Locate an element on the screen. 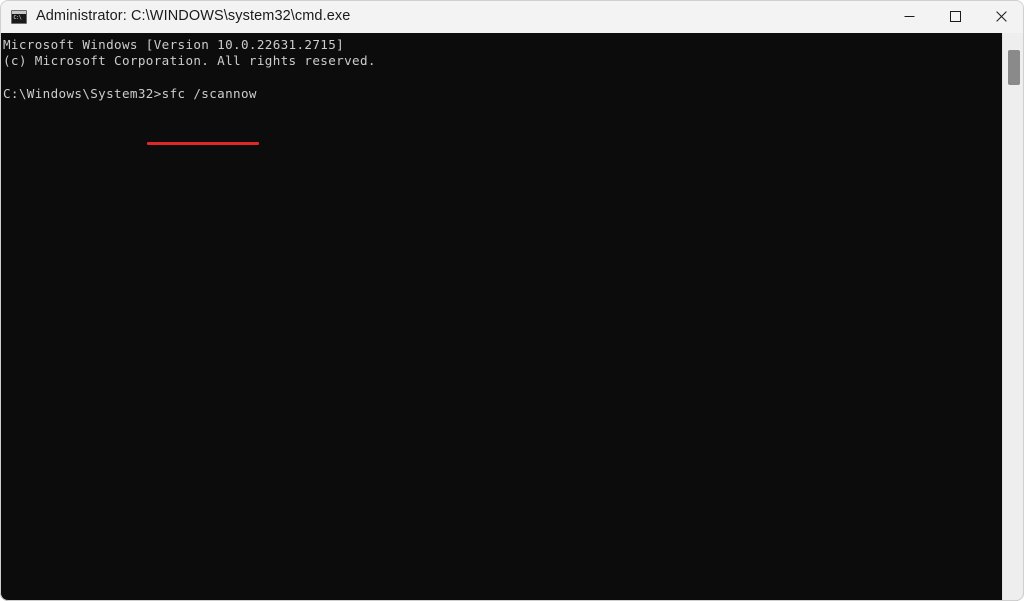 This screenshot has height=601, width=1024. minimize-icon is located at coordinates (909, 16).